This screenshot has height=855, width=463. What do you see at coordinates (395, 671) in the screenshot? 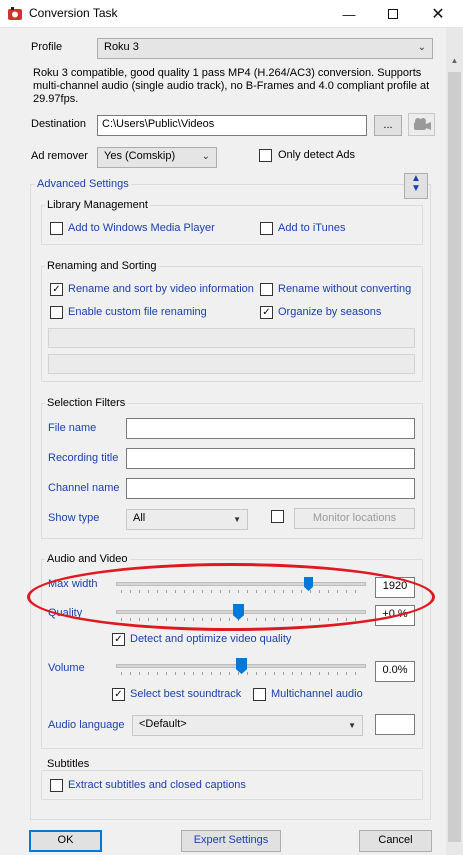
I see `volume-input: 0.0%` at bounding box center [395, 671].